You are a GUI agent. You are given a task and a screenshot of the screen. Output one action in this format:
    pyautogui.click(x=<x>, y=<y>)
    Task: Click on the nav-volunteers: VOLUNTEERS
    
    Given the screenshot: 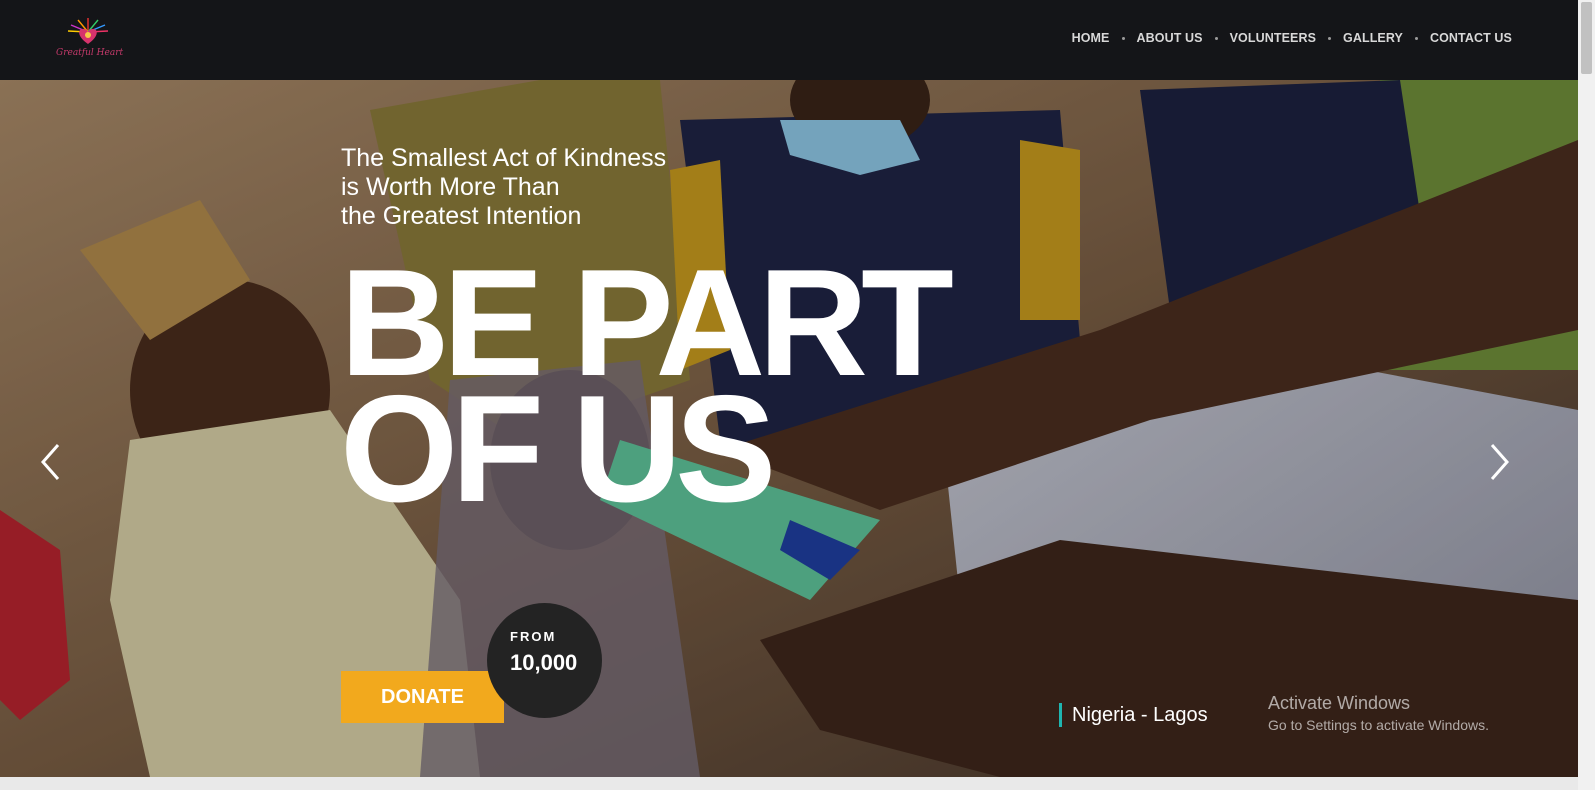 What is the action you would take?
    pyautogui.click(x=1273, y=38)
    